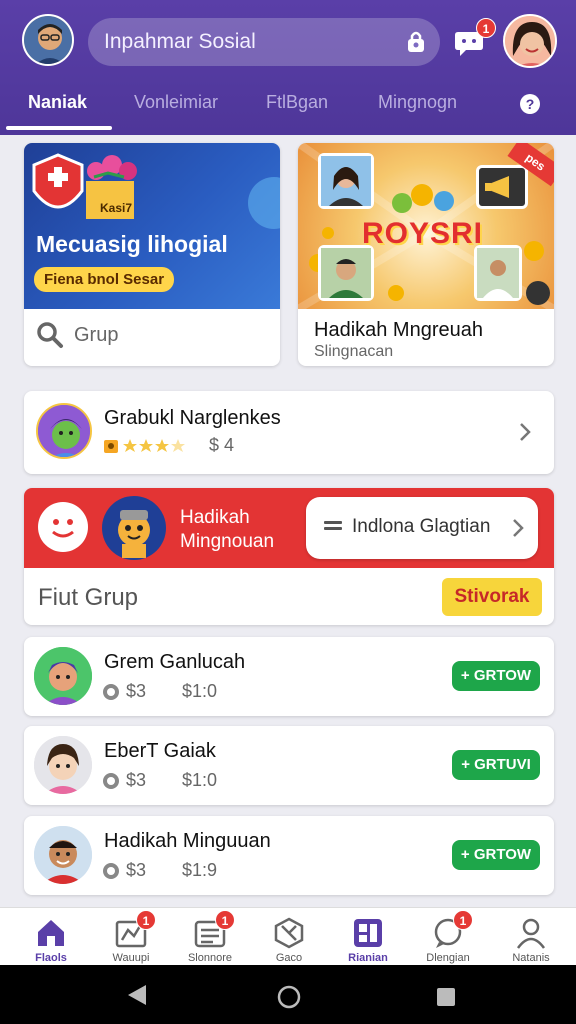 This screenshot has height=1024, width=576. Describe the element at coordinates (132, 244) in the screenshot. I see `promo-title: Mecuasig lihogial` at that location.